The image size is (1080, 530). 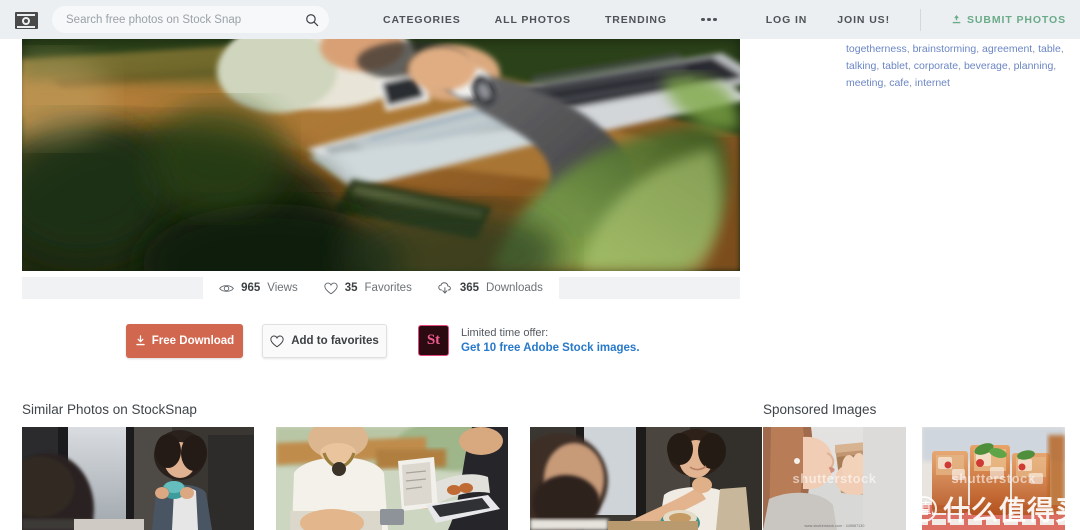 I want to click on camera-icon, so click(x=26, y=19).